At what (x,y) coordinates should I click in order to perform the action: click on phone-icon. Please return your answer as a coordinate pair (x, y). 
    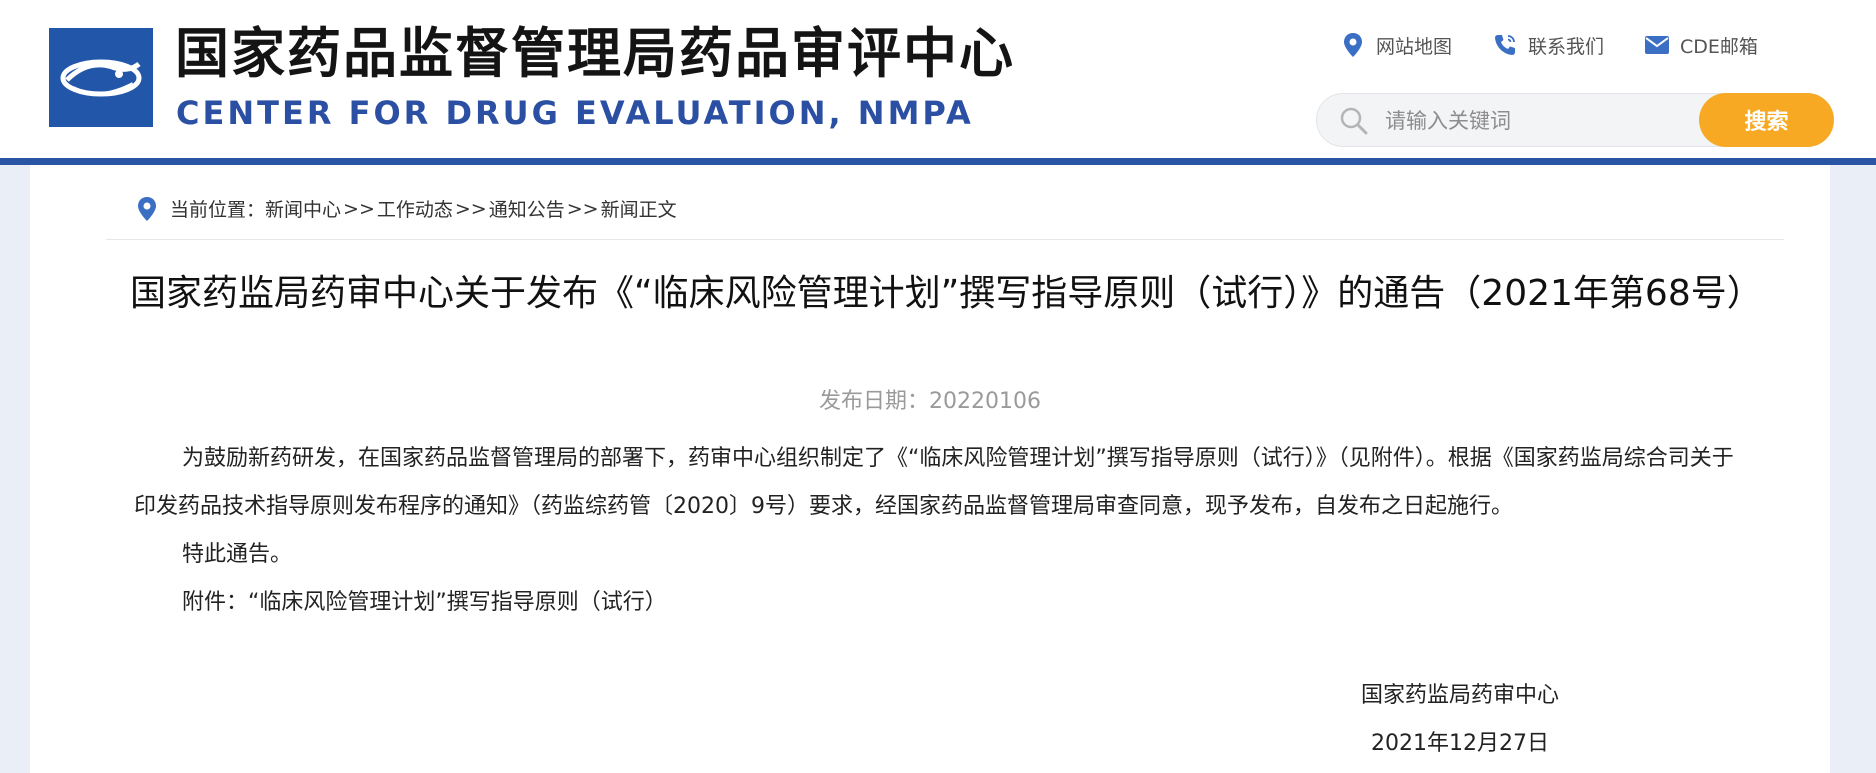
    Looking at the image, I should click on (1505, 45).